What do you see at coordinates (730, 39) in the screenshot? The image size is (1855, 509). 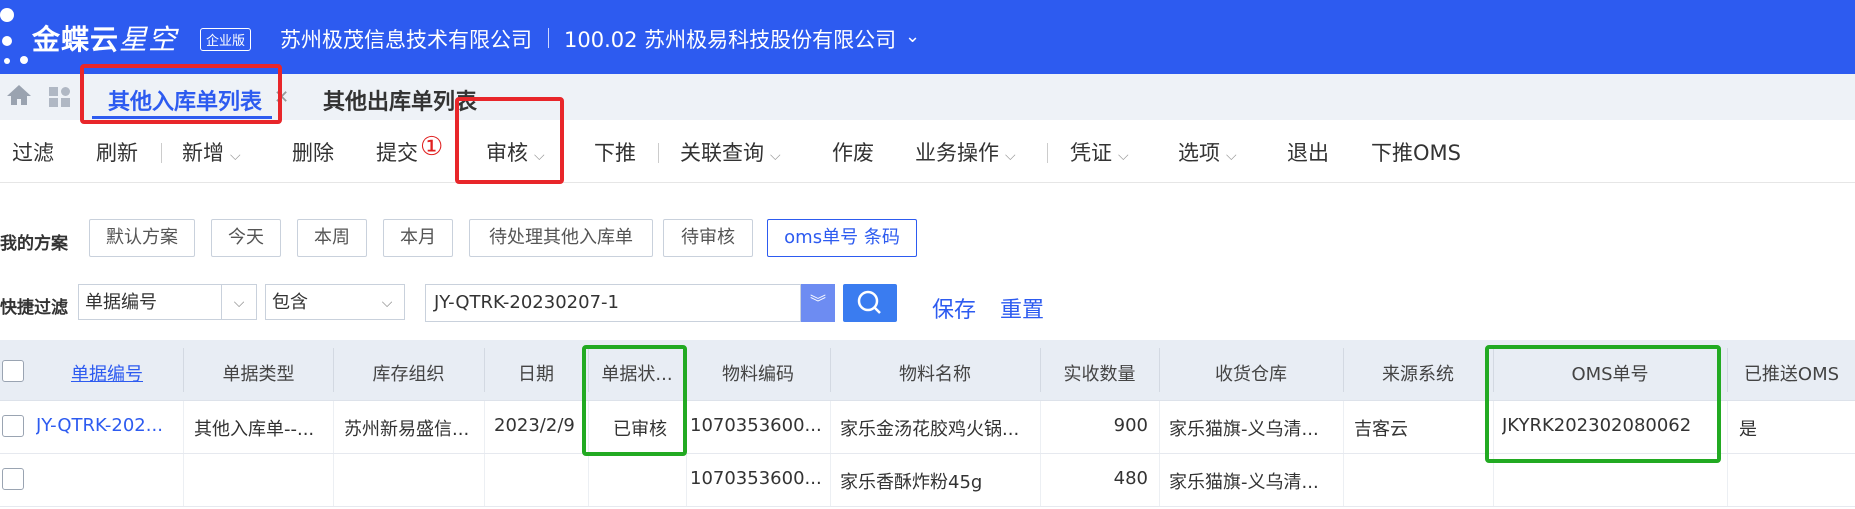 I see `company-selector: 100.02 苏州极易科技股份有限公司` at bounding box center [730, 39].